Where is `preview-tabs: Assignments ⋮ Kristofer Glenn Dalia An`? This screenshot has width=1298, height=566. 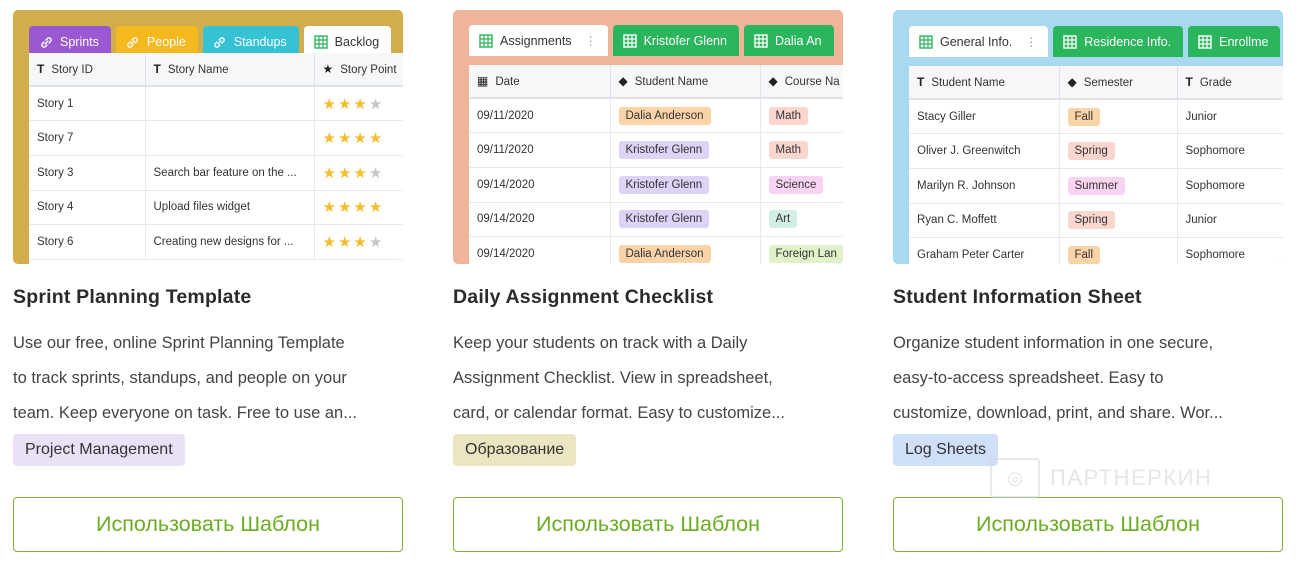 preview-tabs: Assignments ⋮ Kristofer Glenn Dalia An is located at coordinates (651, 40).